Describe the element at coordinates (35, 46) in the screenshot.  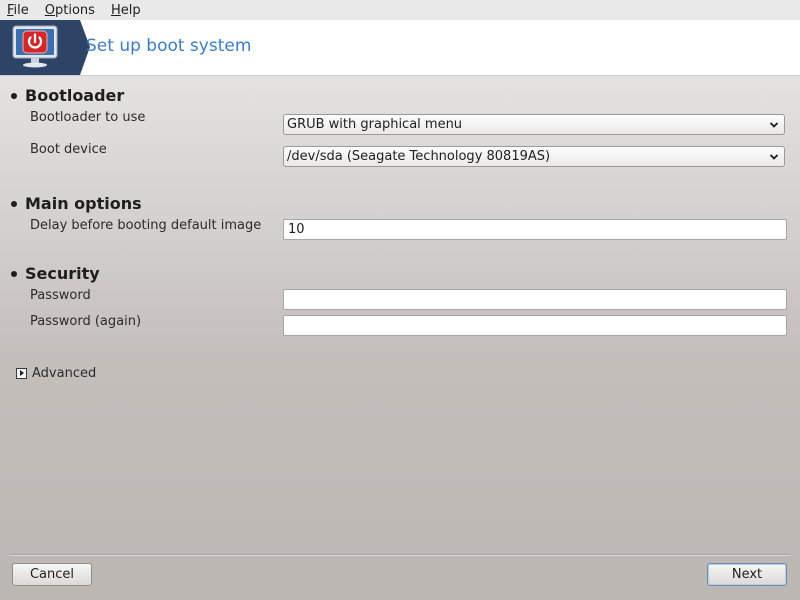
I see `power-monitor-icon` at that location.